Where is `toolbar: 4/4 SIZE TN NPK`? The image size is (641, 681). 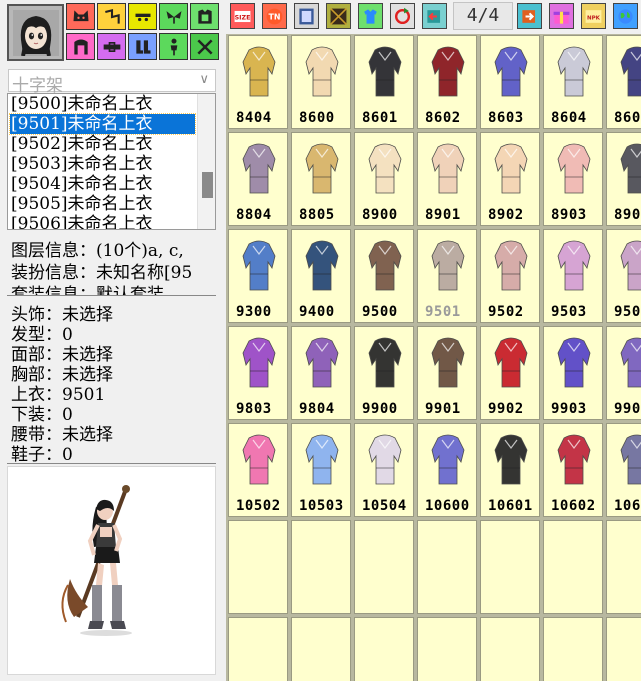 toolbar: 4/4 SIZE TN NPK is located at coordinates (431, 16).